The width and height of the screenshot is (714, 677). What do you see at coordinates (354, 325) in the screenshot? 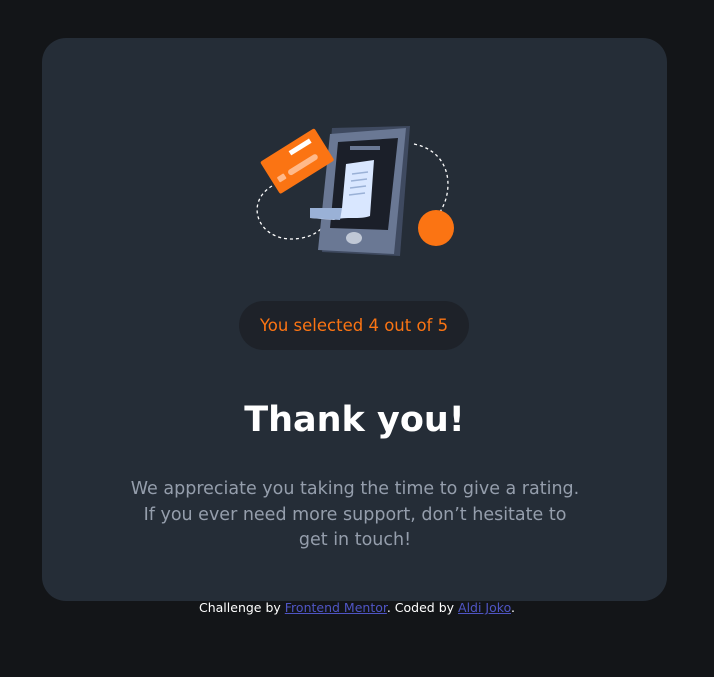
I see `selected-rating-badge: You selected 4 out of 5` at bounding box center [354, 325].